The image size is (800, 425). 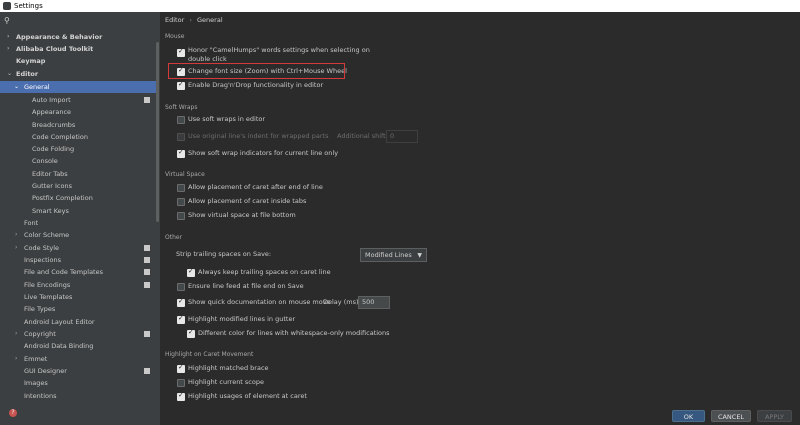 I want to click on sidebar-item-auto-import: Auto Import, so click(x=78, y=100).